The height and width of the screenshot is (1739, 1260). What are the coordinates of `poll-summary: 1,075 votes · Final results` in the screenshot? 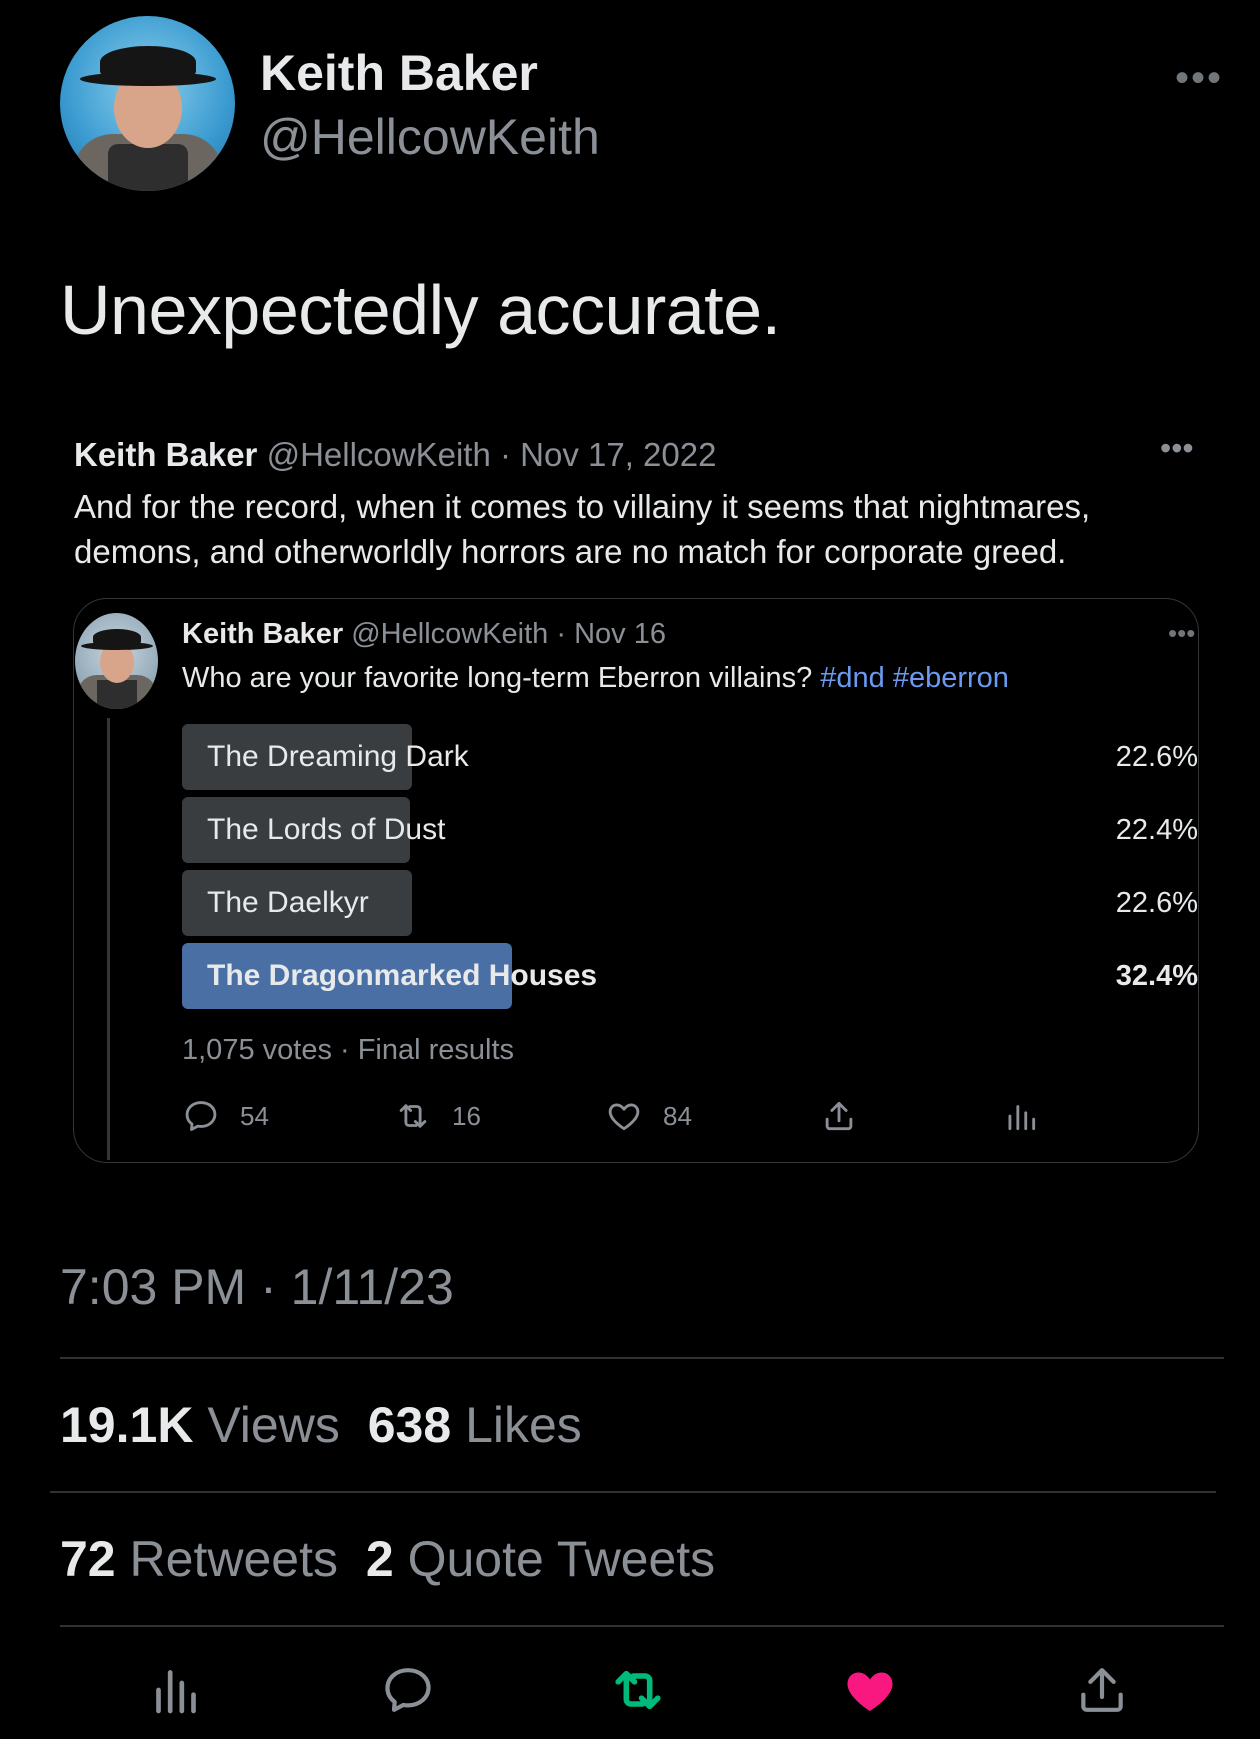 It's located at (348, 1050).